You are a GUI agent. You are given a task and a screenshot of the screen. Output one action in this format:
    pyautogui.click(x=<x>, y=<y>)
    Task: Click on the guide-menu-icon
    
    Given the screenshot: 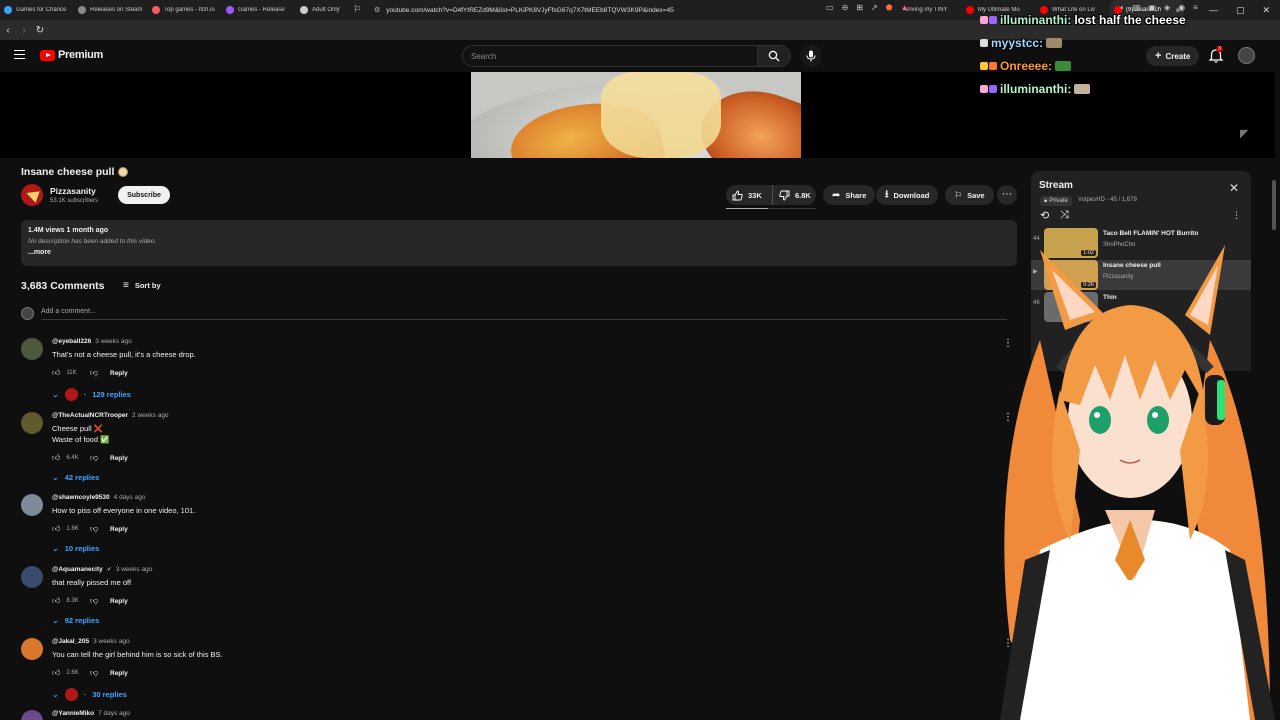 What is the action you would take?
    pyautogui.click(x=19, y=54)
    